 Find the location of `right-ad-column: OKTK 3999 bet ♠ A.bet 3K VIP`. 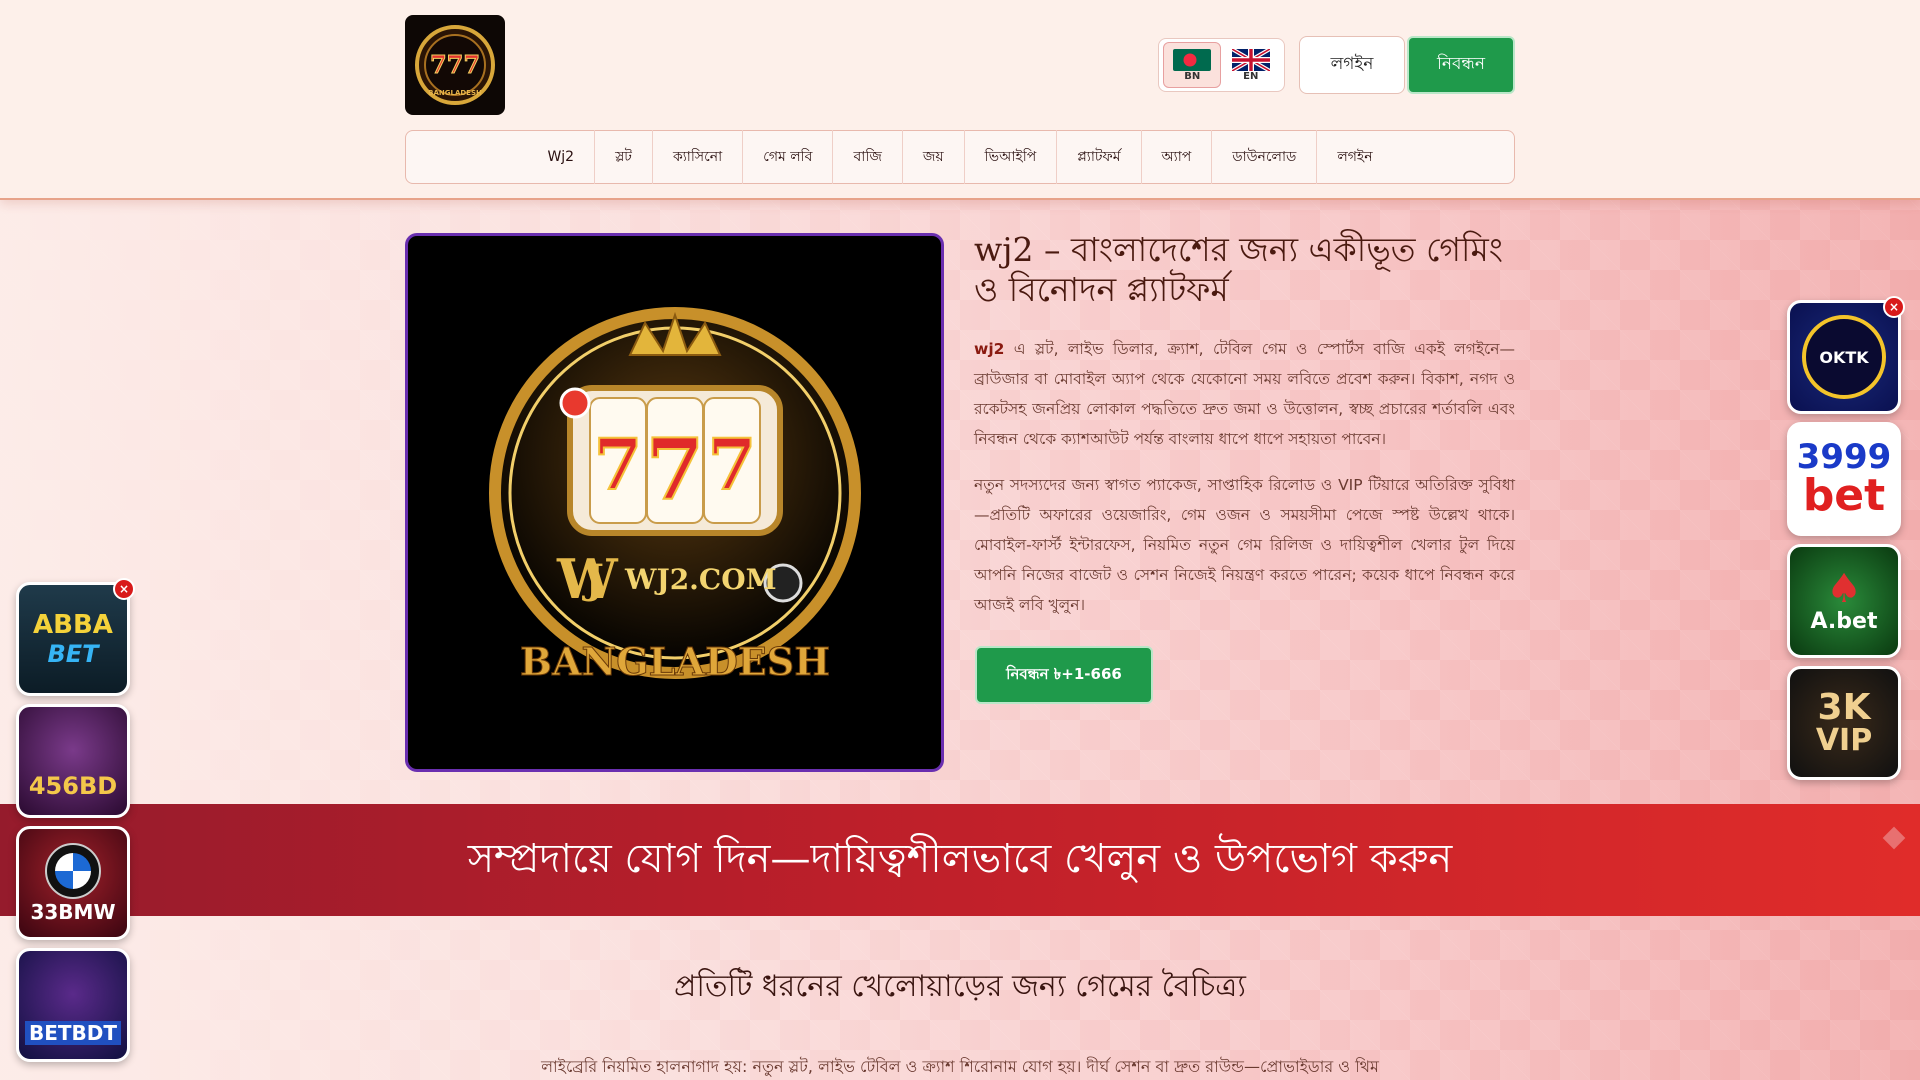

right-ad-column: OKTK 3999 bet ♠ A.bet 3K VIP is located at coordinates (1844, 540).